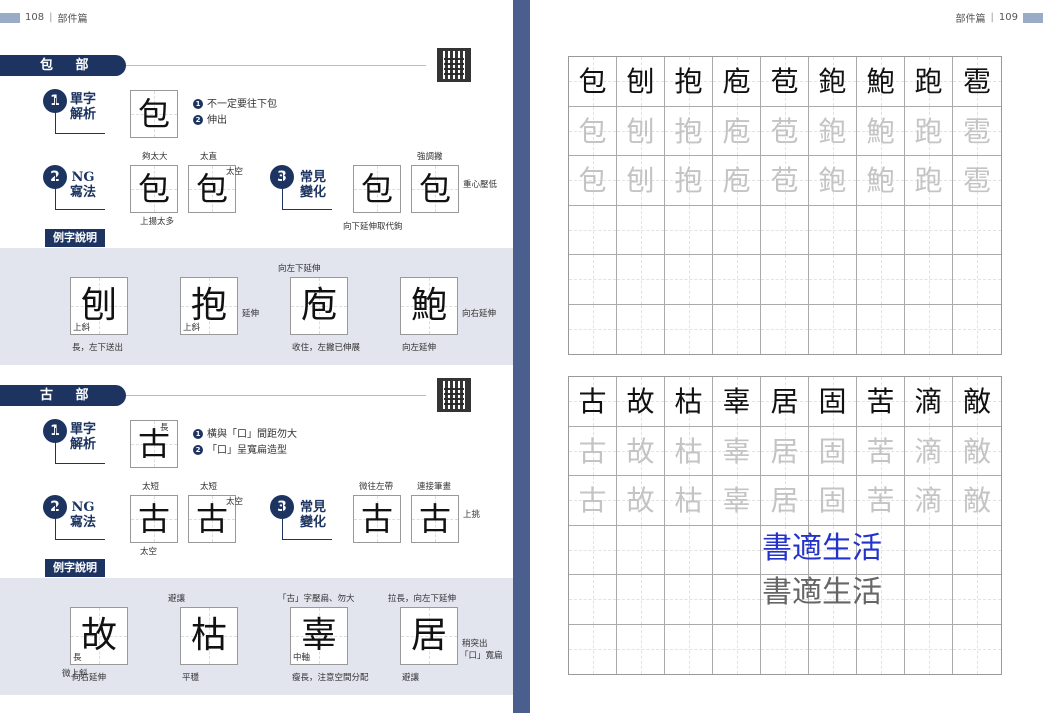  What do you see at coordinates (316, 599) in the screenshot?
I see `annotation-note: 「古」字壓扁、勿大` at bounding box center [316, 599].